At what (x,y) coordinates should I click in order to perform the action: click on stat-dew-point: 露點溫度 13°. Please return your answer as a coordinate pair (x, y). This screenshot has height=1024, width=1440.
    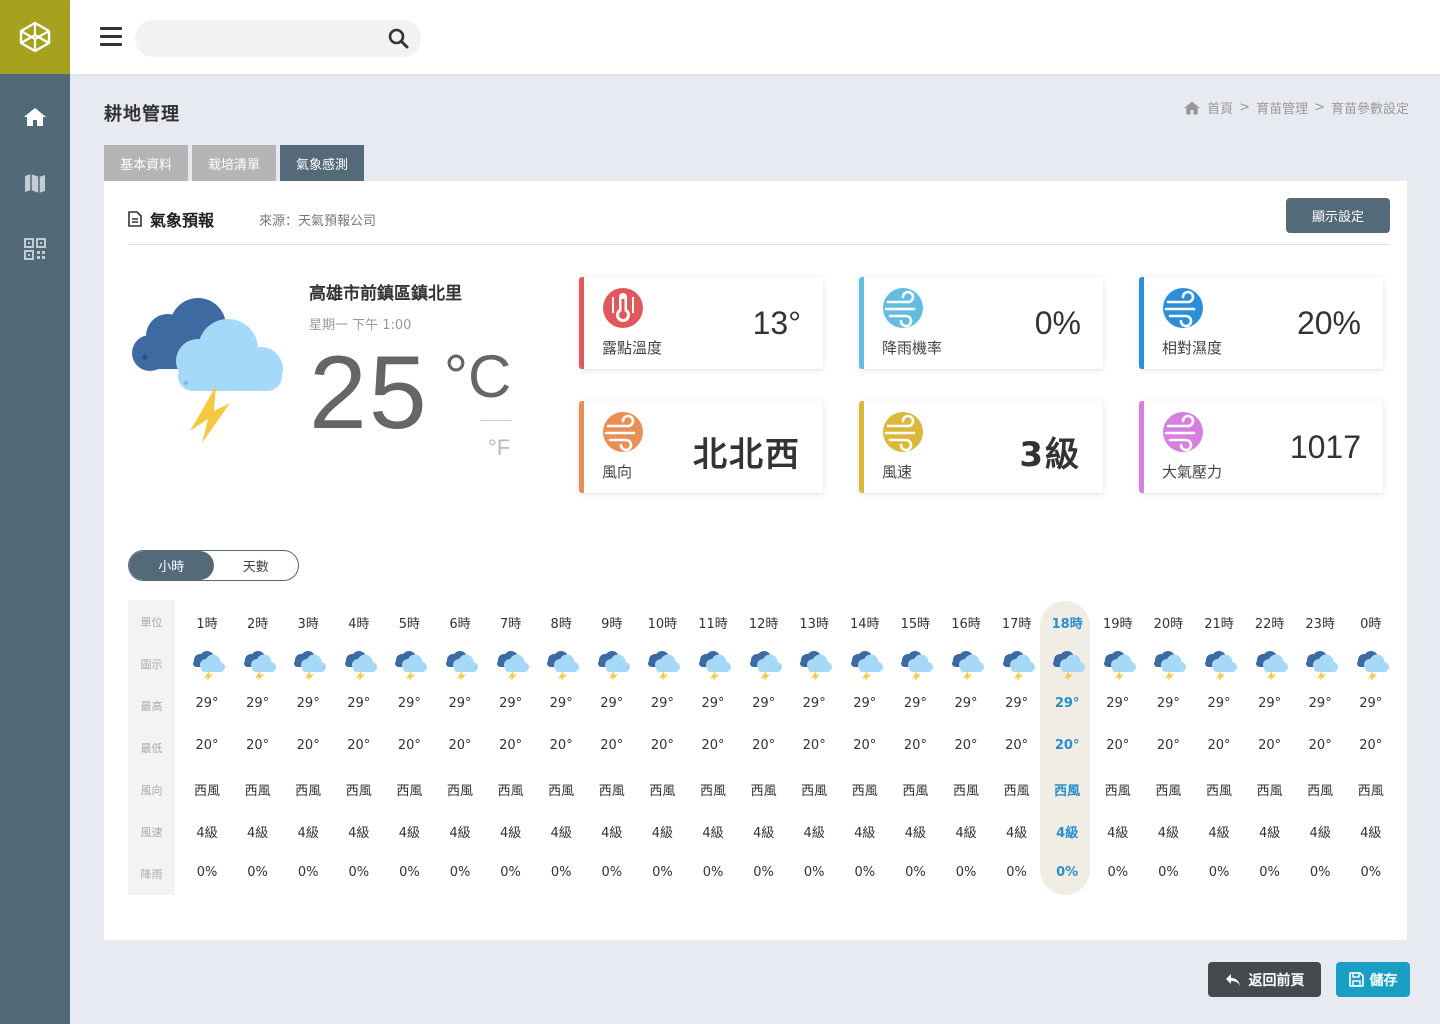
    Looking at the image, I should click on (701, 323).